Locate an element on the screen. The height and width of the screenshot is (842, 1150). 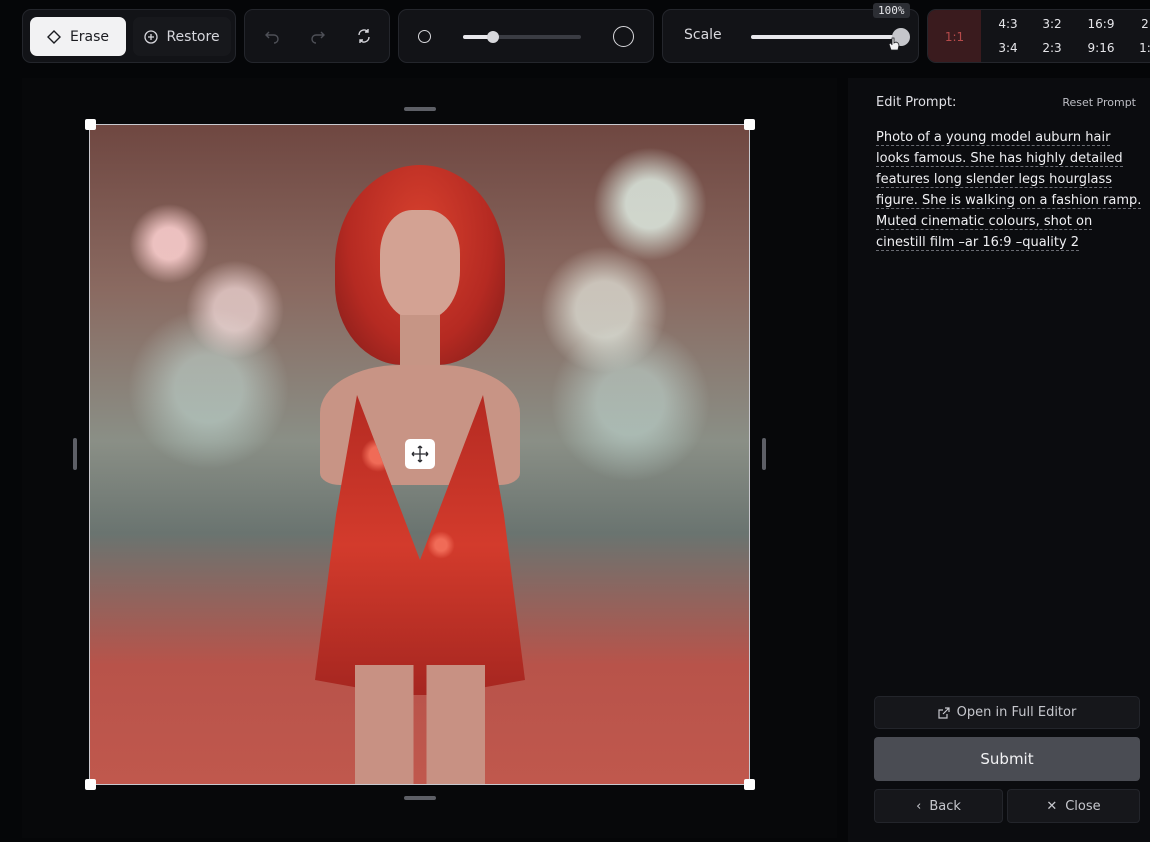
resize-handle-top is located at coordinates (420, 109).